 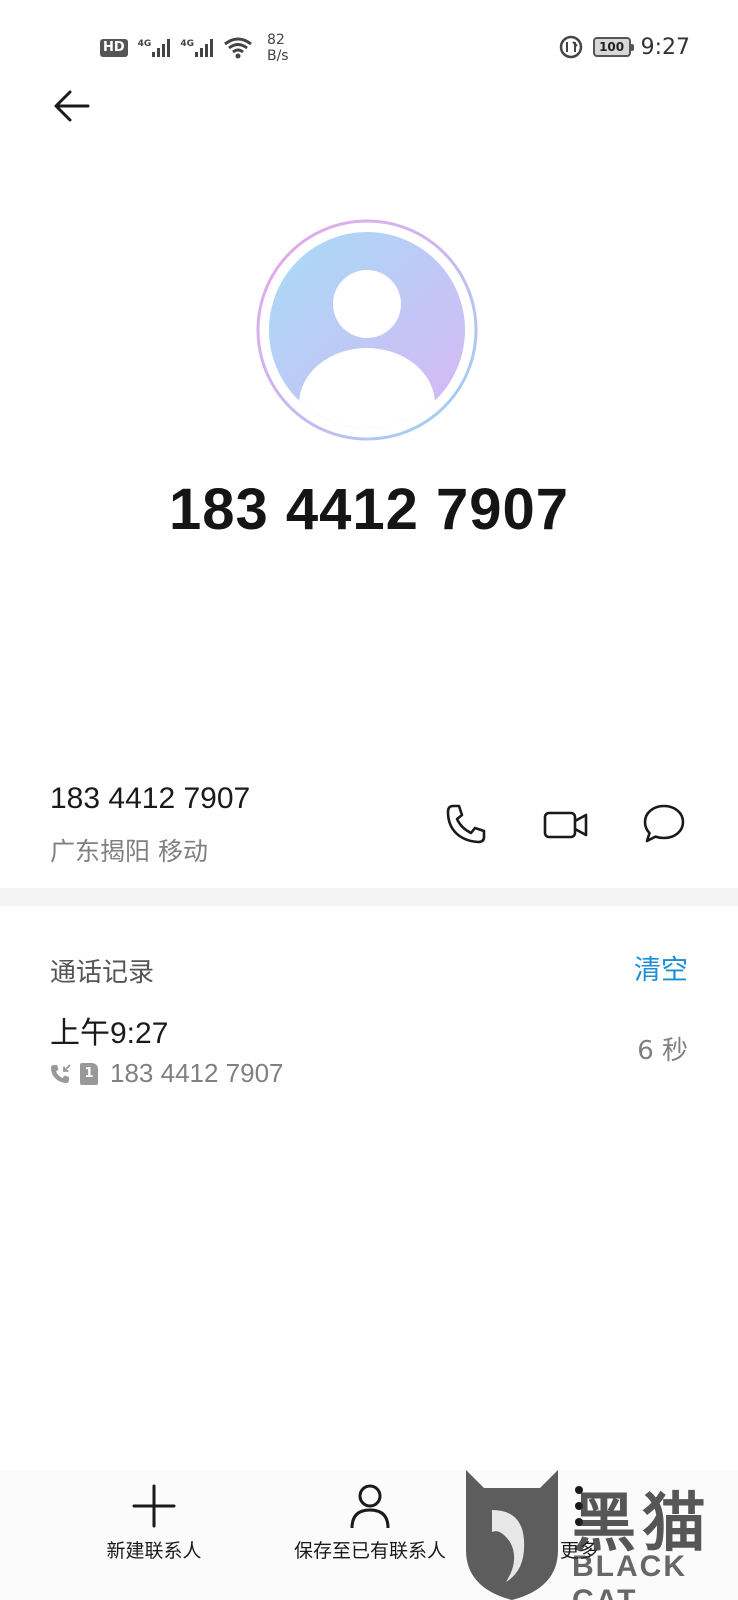 What do you see at coordinates (154, 1551) in the screenshot?
I see `new-contact-label: 新建联系人` at bounding box center [154, 1551].